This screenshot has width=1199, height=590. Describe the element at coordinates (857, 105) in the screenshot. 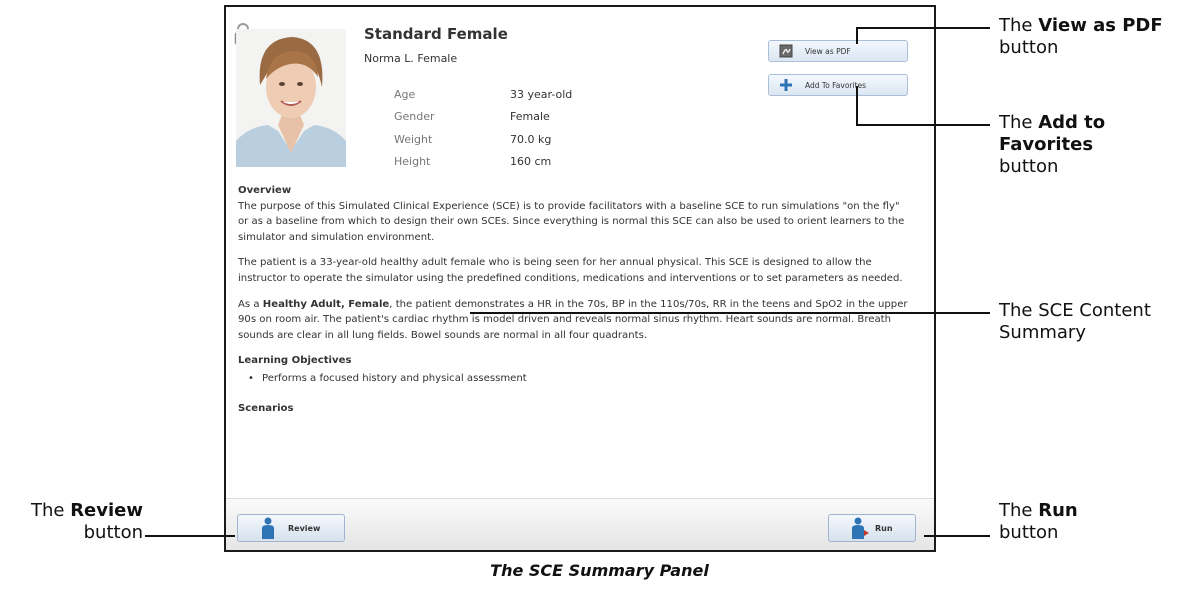

I see `callout-line-fav-vertical` at that location.